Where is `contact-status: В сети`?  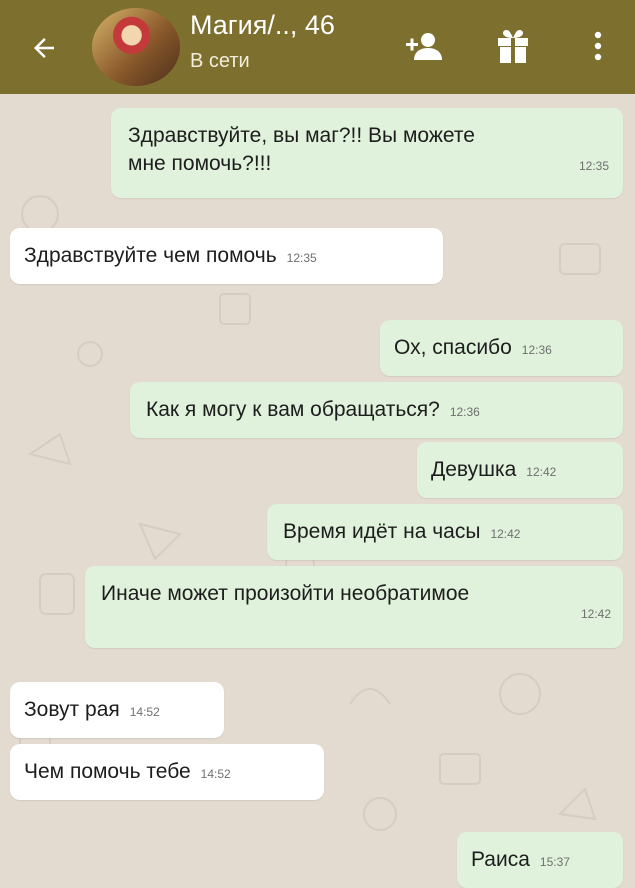
contact-status: В сети is located at coordinates (220, 61).